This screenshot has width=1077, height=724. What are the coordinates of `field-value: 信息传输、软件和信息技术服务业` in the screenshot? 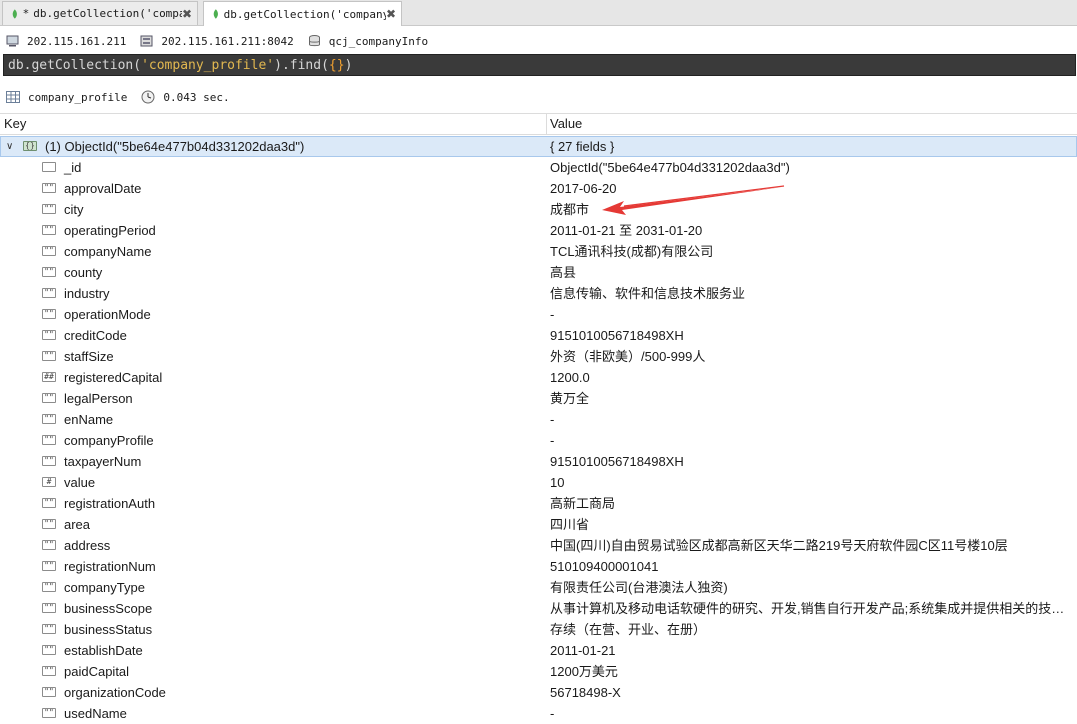 It's located at (648, 293).